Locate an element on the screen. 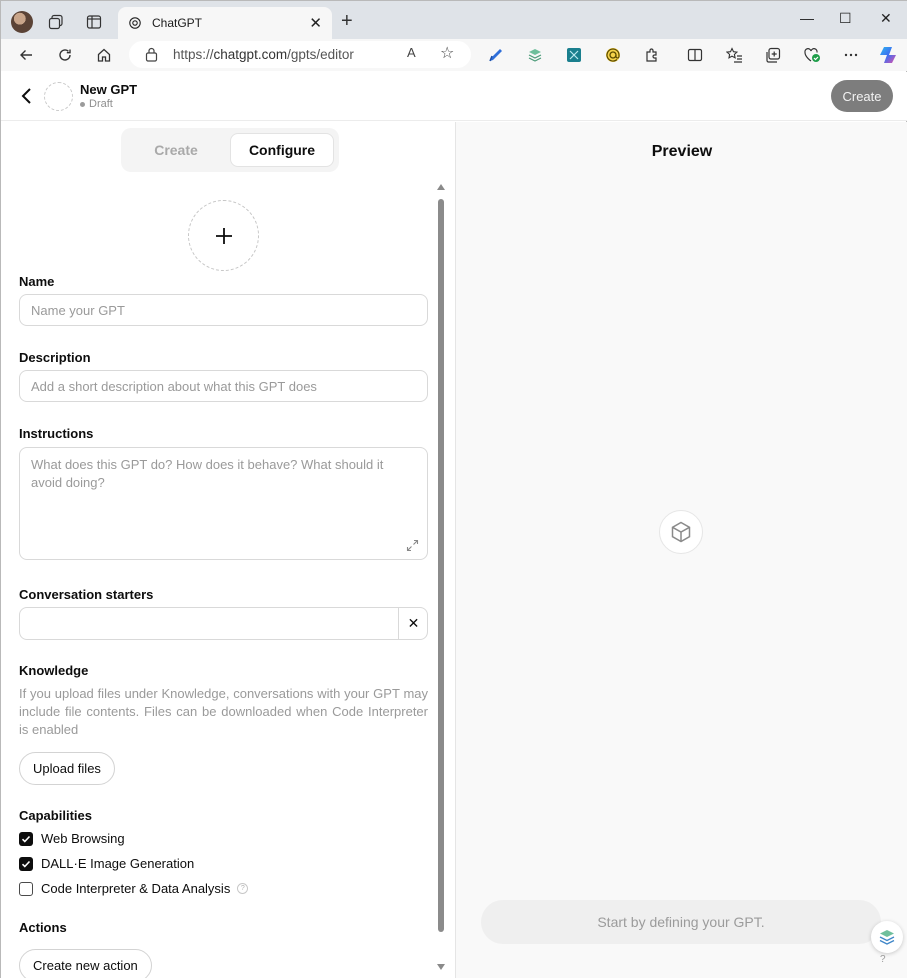 This screenshot has height=978, width=907. tab-title: ChatGPT is located at coordinates (177, 23).